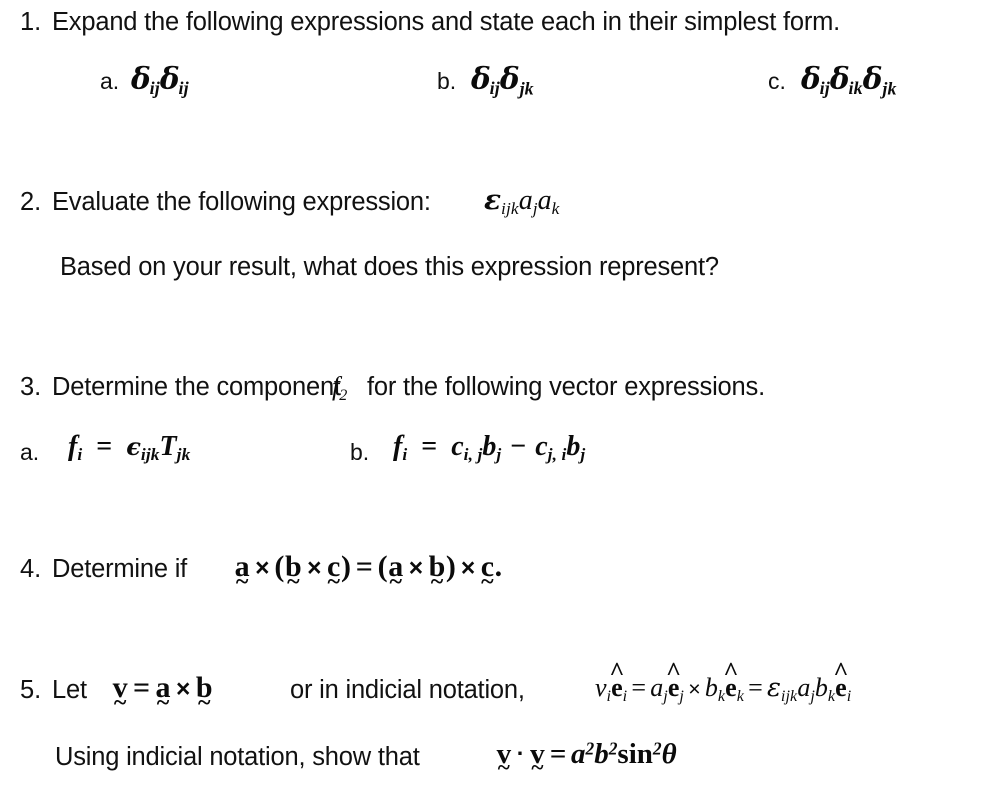  I want to click on problem-5-prompt-last: Using indicial notation, show that, so click(237, 757).